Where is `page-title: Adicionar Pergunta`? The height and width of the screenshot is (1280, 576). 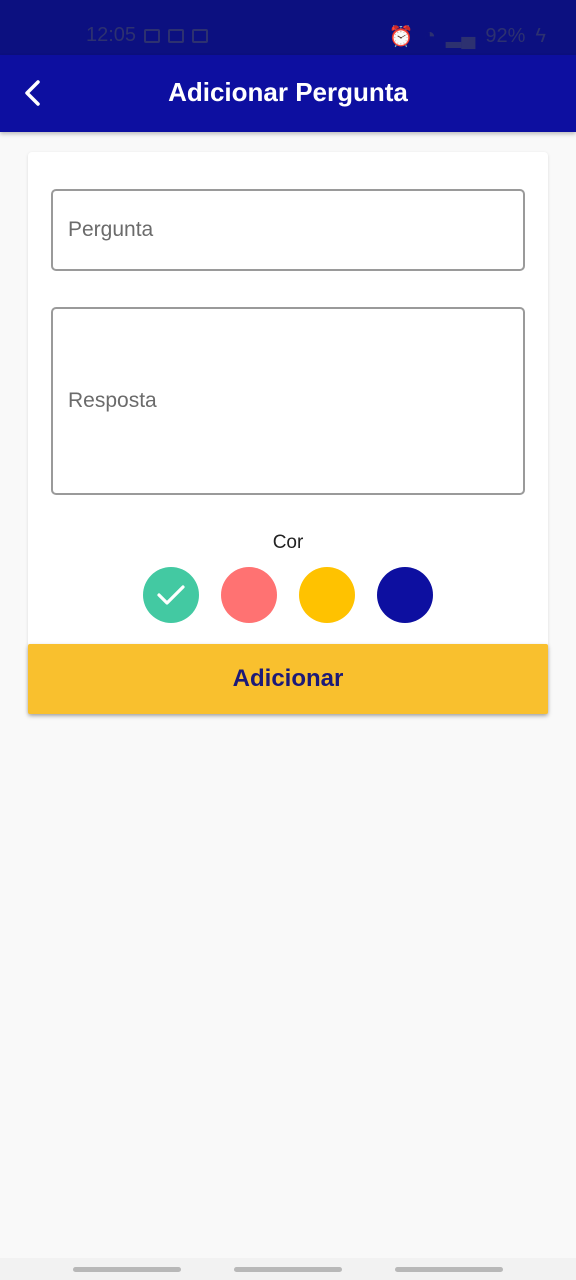 page-title: Adicionar Pergunta is located at coordinates (288, 92).